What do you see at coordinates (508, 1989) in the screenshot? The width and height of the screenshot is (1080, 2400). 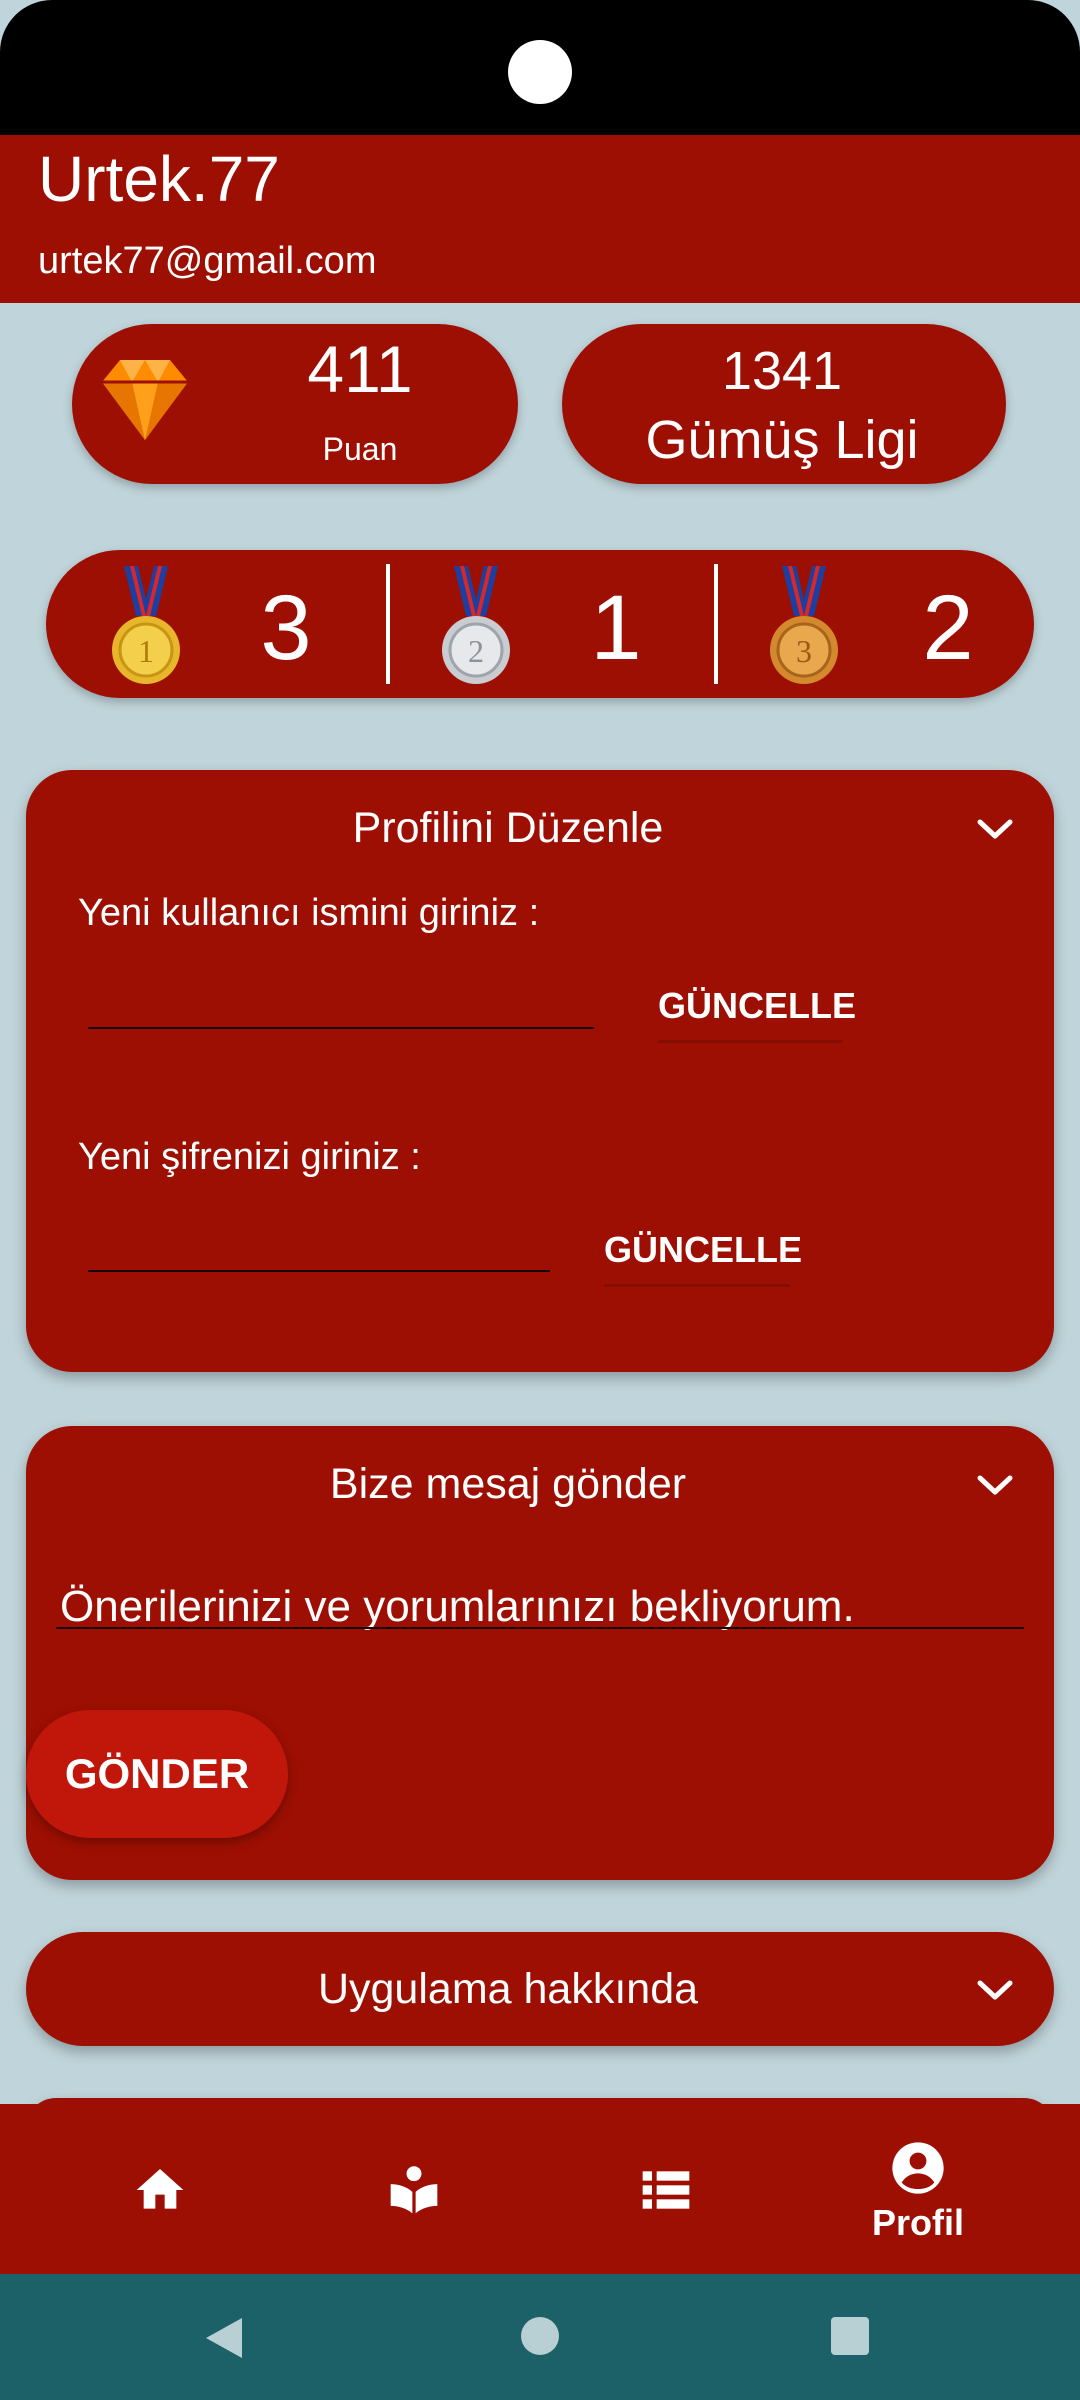 I see `about-card-title: Uygulama hakkında` at bounding box center [508, 1989].